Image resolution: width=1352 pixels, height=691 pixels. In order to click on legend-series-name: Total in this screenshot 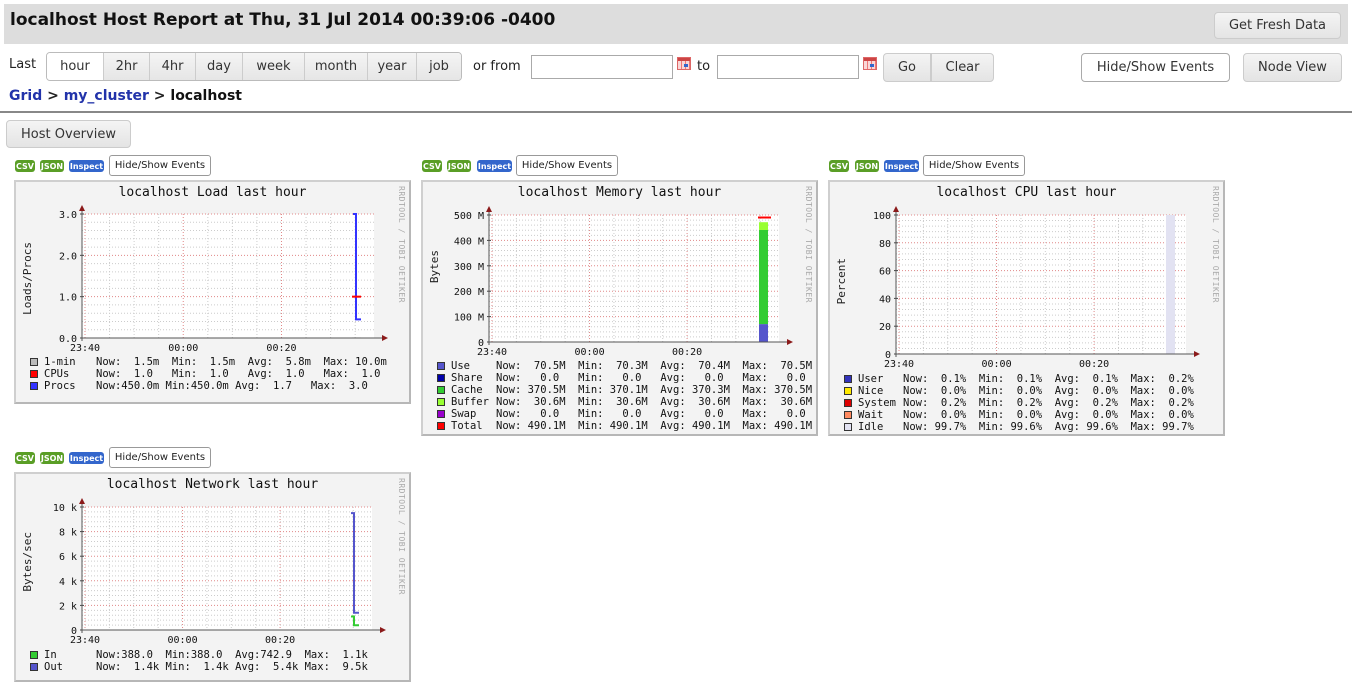, I will do `click(467, 426)`.